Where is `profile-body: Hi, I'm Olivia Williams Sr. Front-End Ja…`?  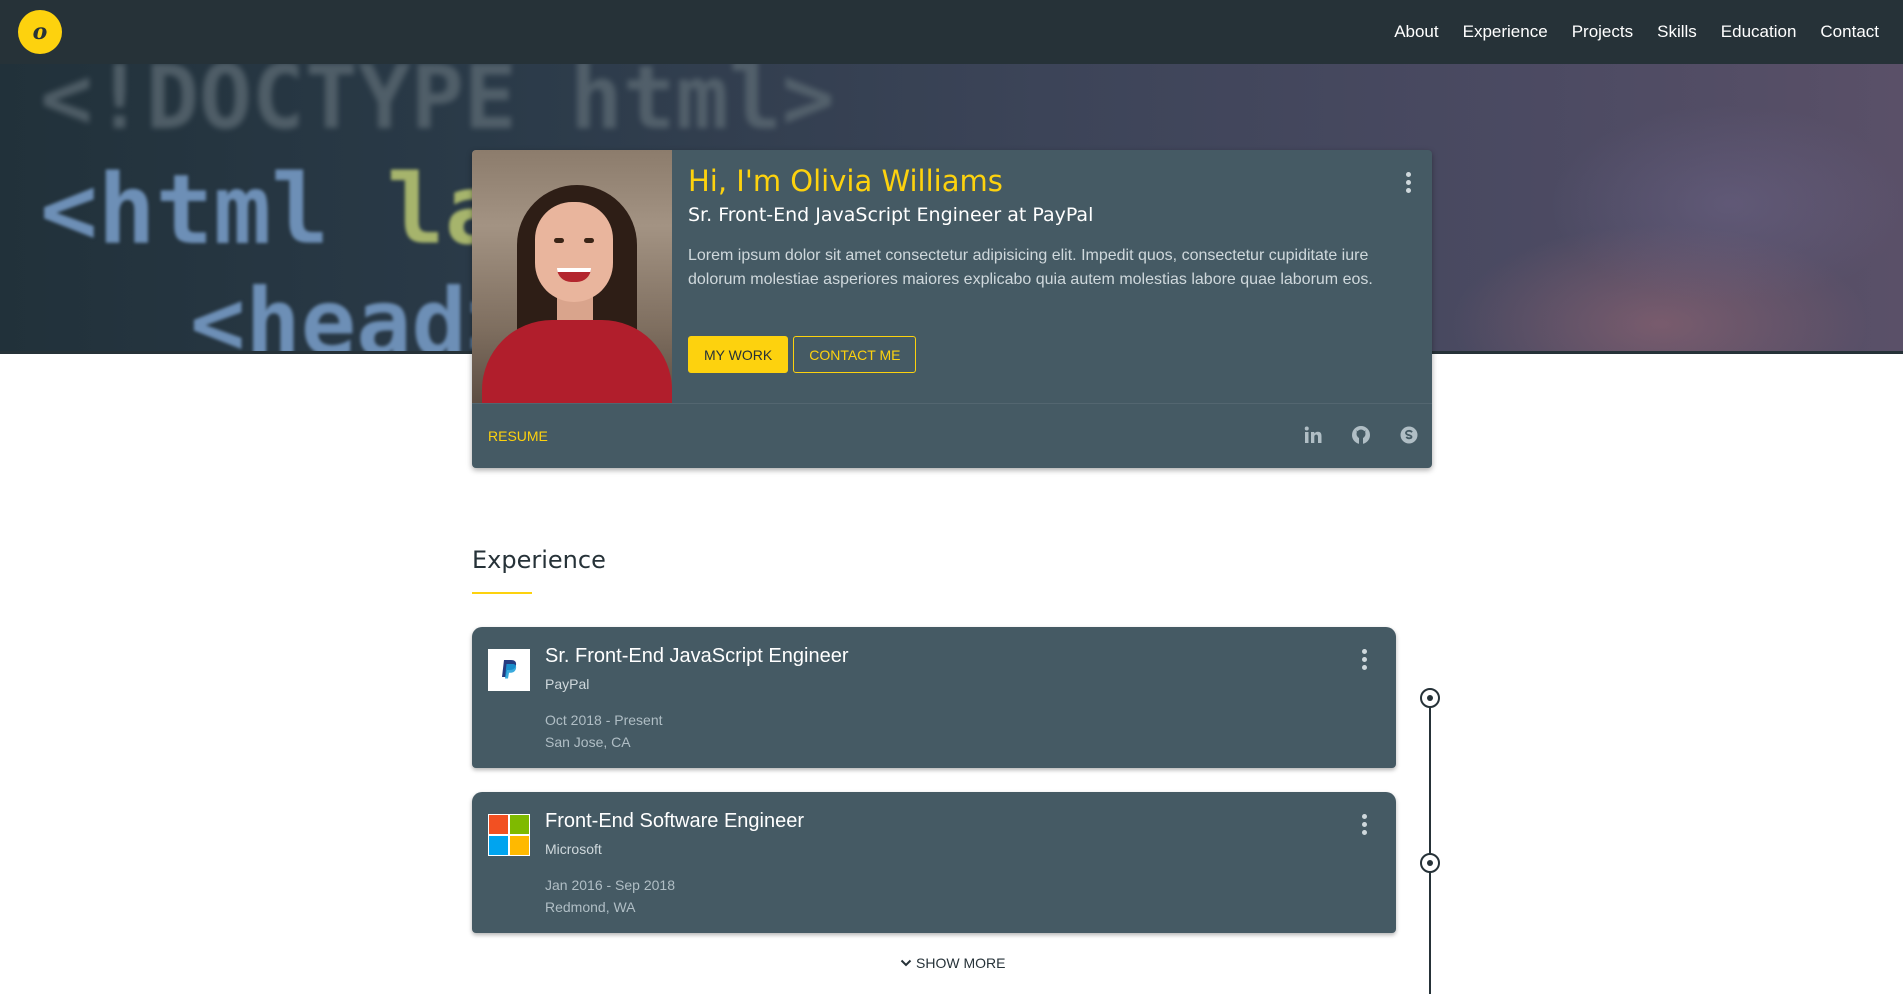
profile-body: Hi, I'm Olivia Williams Sr. Front-End Ja… is located at coordinates (1052, 276).